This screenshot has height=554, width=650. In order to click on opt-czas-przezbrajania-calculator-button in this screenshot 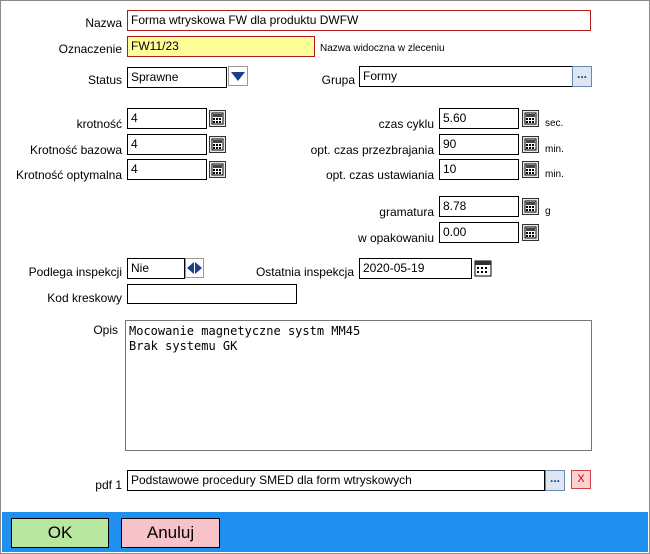, I will do `click(530, 144)`.